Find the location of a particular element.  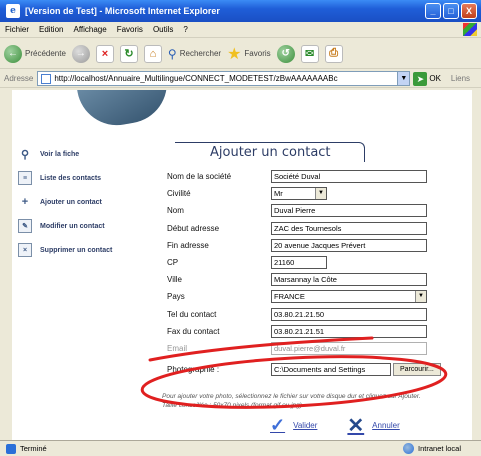

photo-file-input: C:\Documents and Settings is located at coordinates (331, 370).